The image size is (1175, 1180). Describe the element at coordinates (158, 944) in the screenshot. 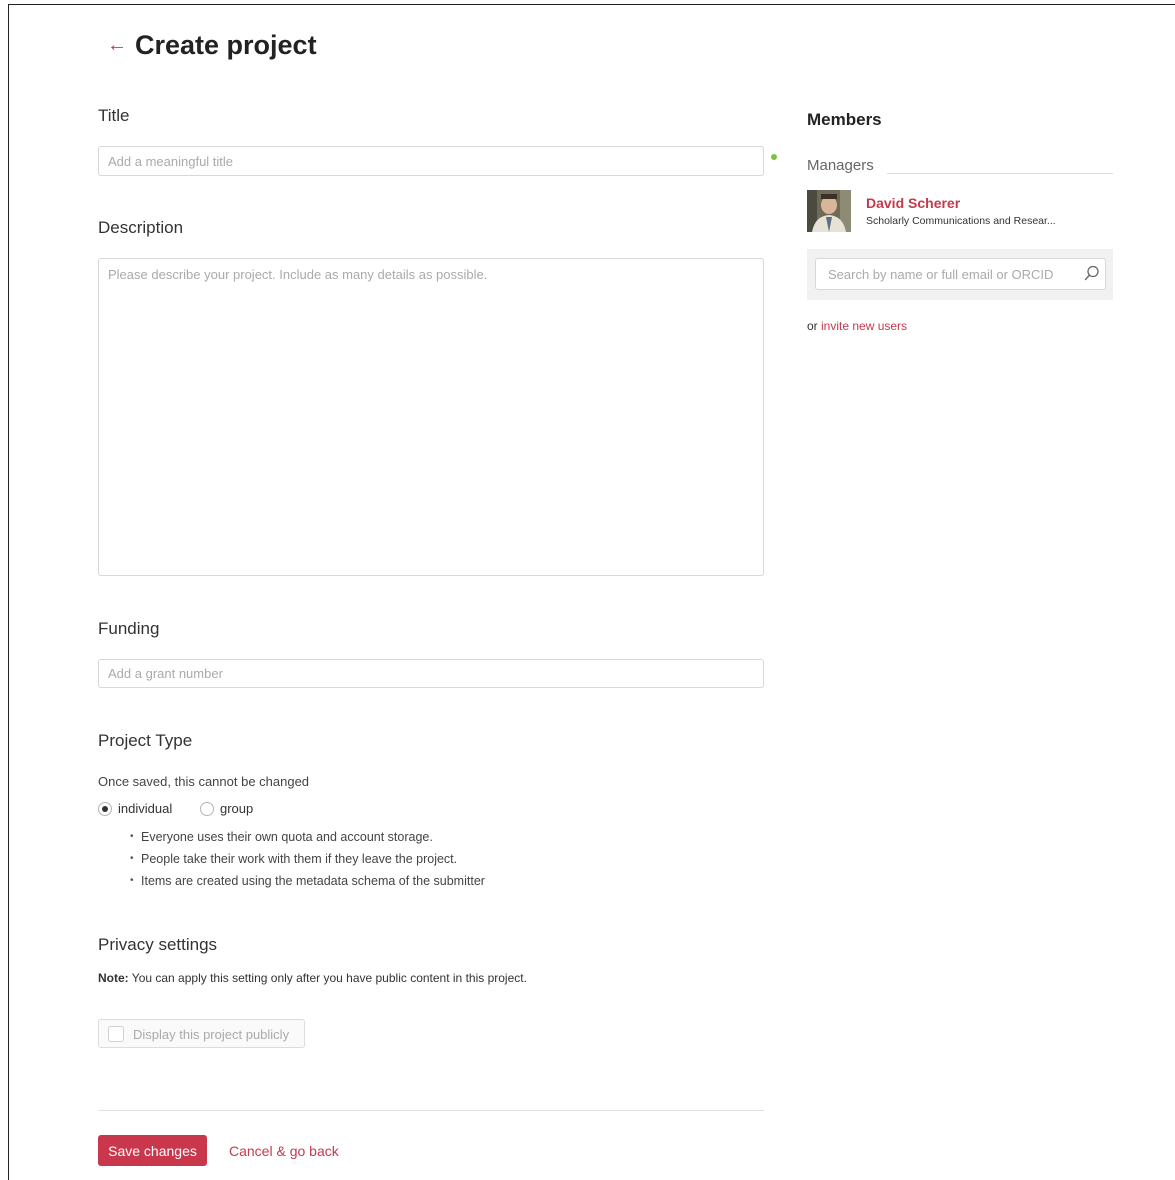

I see `privacy-settings-label: Privacy settings` at that location.